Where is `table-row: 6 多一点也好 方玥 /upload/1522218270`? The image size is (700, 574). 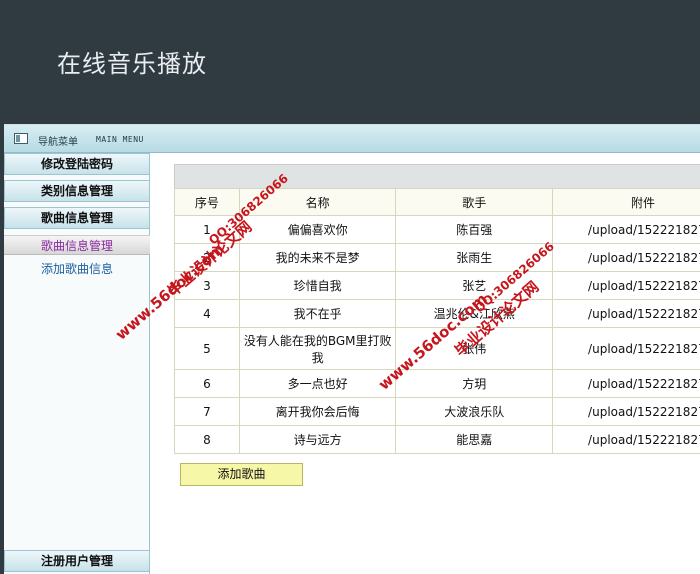
table-row: 6 多一点也好 方玥 /upload/1522218270 is located at coordinates (437, 383).